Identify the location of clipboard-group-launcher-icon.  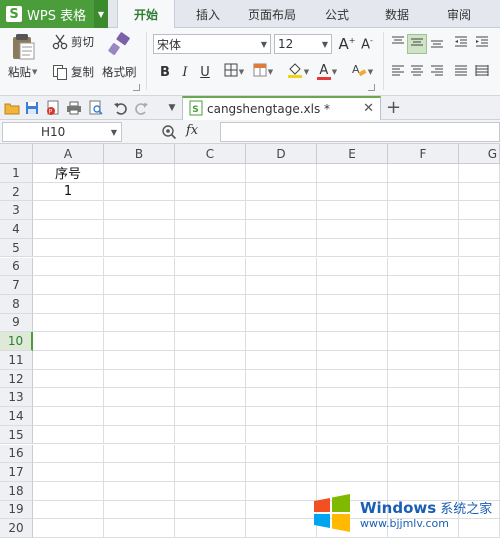
(136, 87).